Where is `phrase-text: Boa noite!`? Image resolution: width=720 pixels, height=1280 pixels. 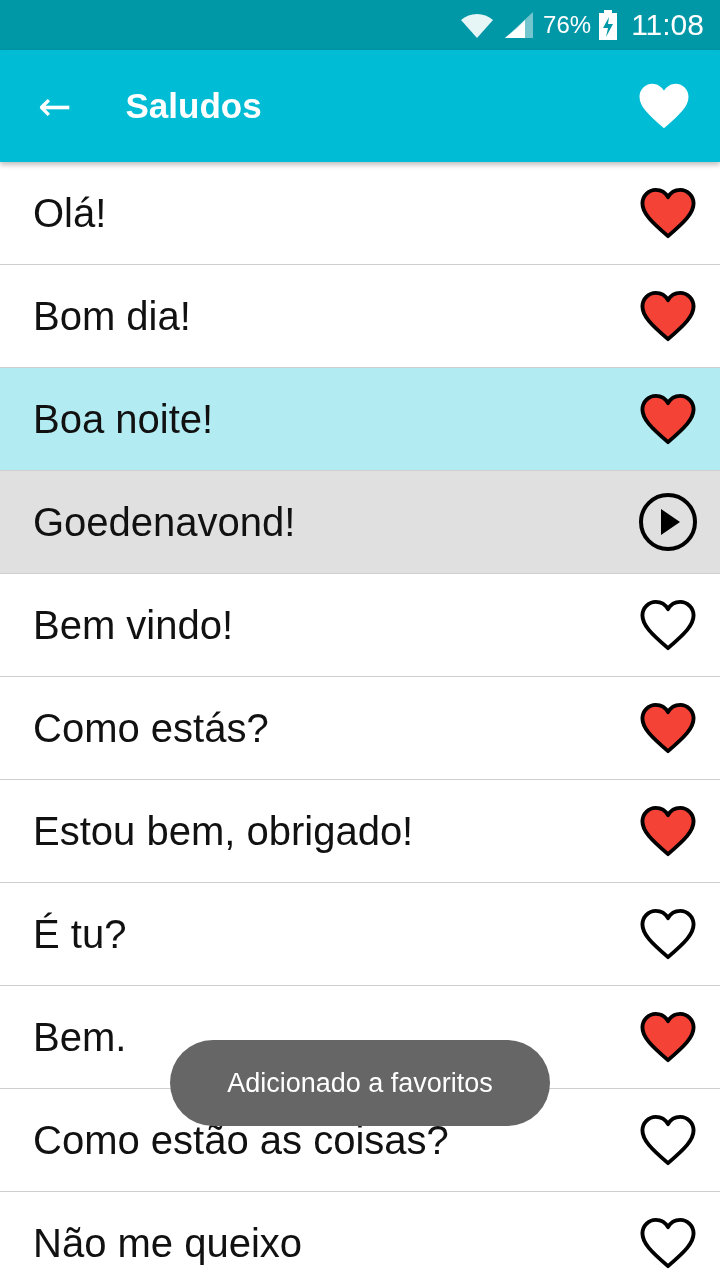
phrase-text: Boa noite! is located at coordinates (123, 419).